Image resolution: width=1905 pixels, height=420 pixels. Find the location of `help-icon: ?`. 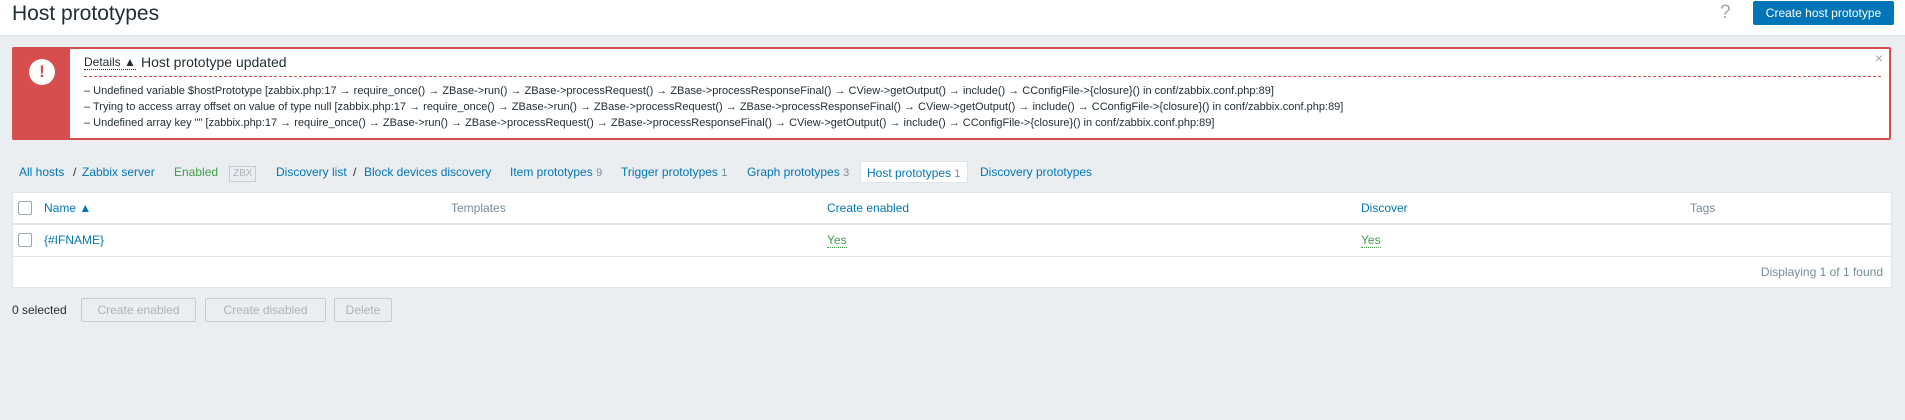

help-icon: ? is located at coordinates (1725, 13).